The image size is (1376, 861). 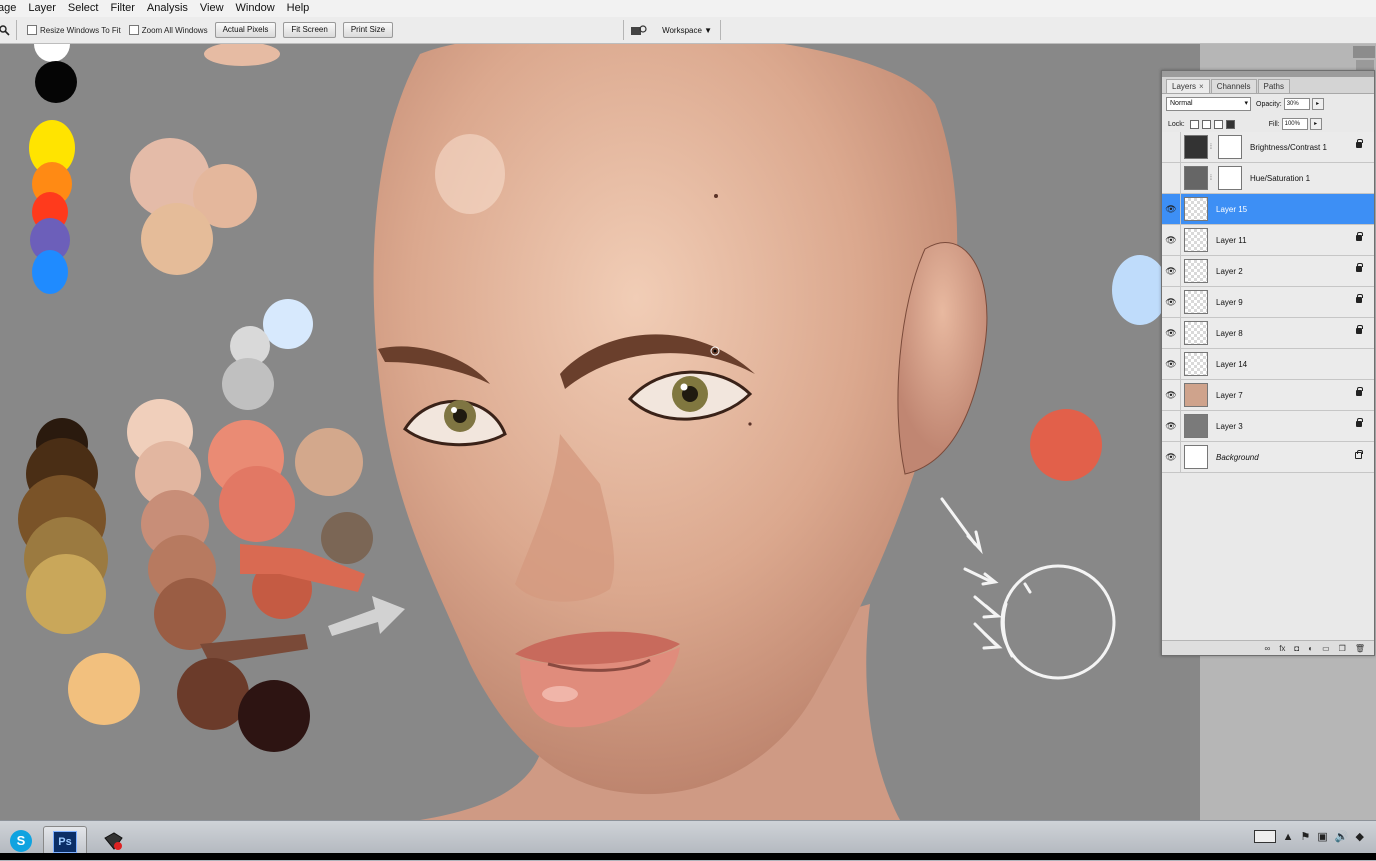 I want to click on tab-channels: Channels, so click(x=1233, y=86).